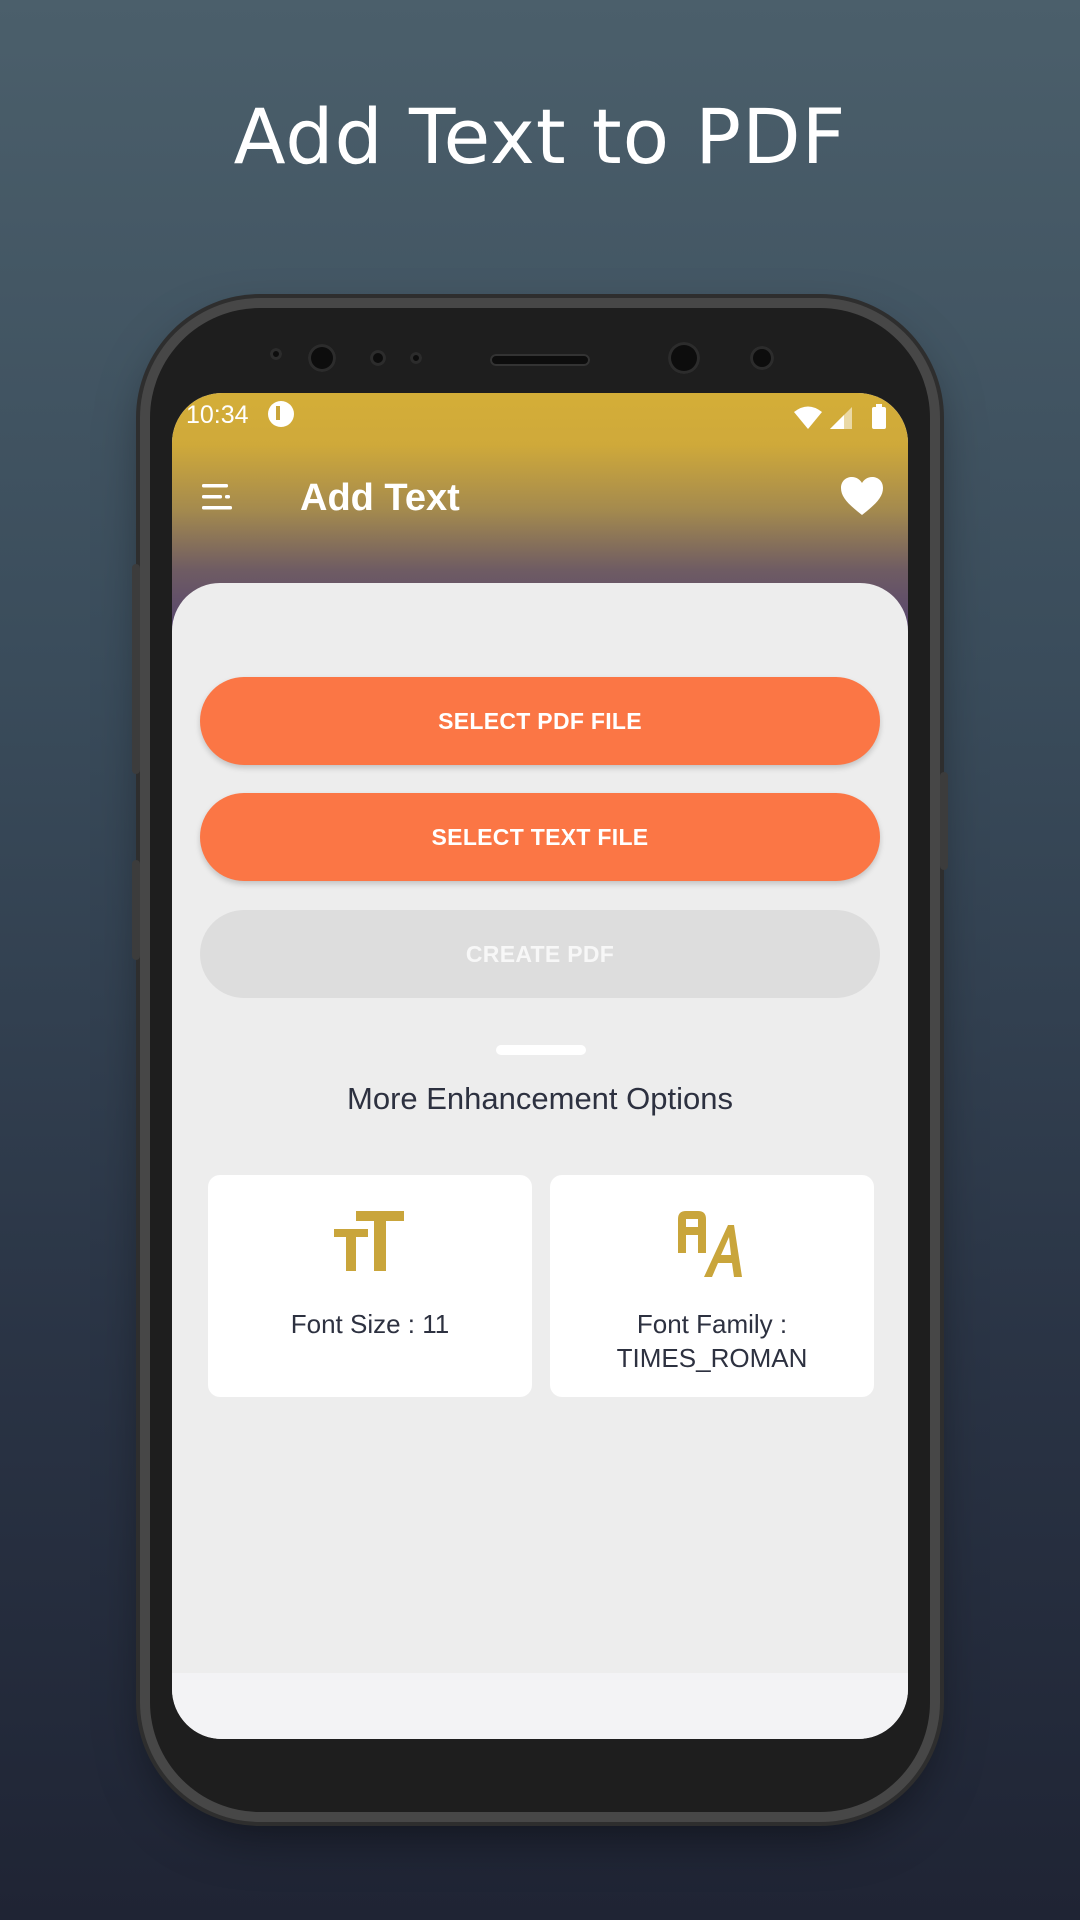 The image size is (1080, 1920). What do you see at coordinates (712, 1341) in the screenshot?
I see `font-family-label: Font Family : TIMES_ROMAN` at bounding box center [712, 1341].